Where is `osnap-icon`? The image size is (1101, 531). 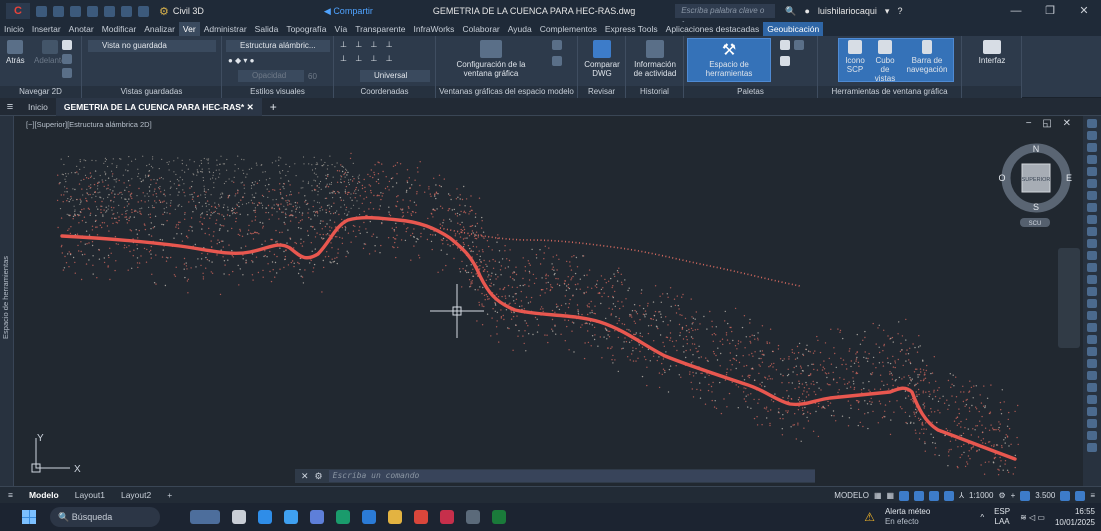 osnap-icon is located at coordinates (934, 495).